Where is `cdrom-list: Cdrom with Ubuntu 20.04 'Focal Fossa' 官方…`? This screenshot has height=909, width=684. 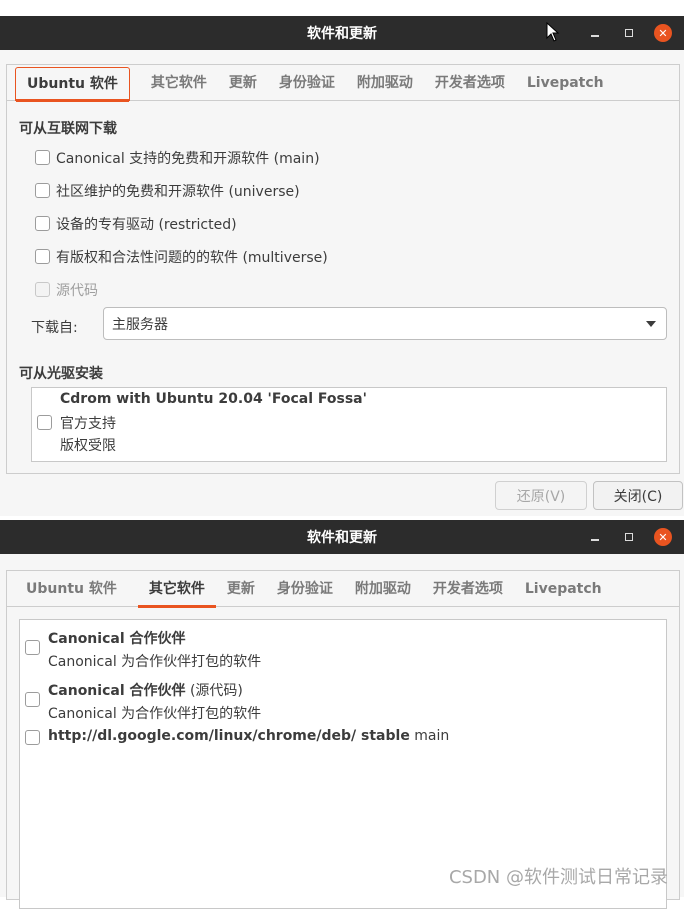
cdrom-list: Cdrom with Ubuntu 20.04 'Focal Fossa' 官方… is located at coordinates (349, 424).